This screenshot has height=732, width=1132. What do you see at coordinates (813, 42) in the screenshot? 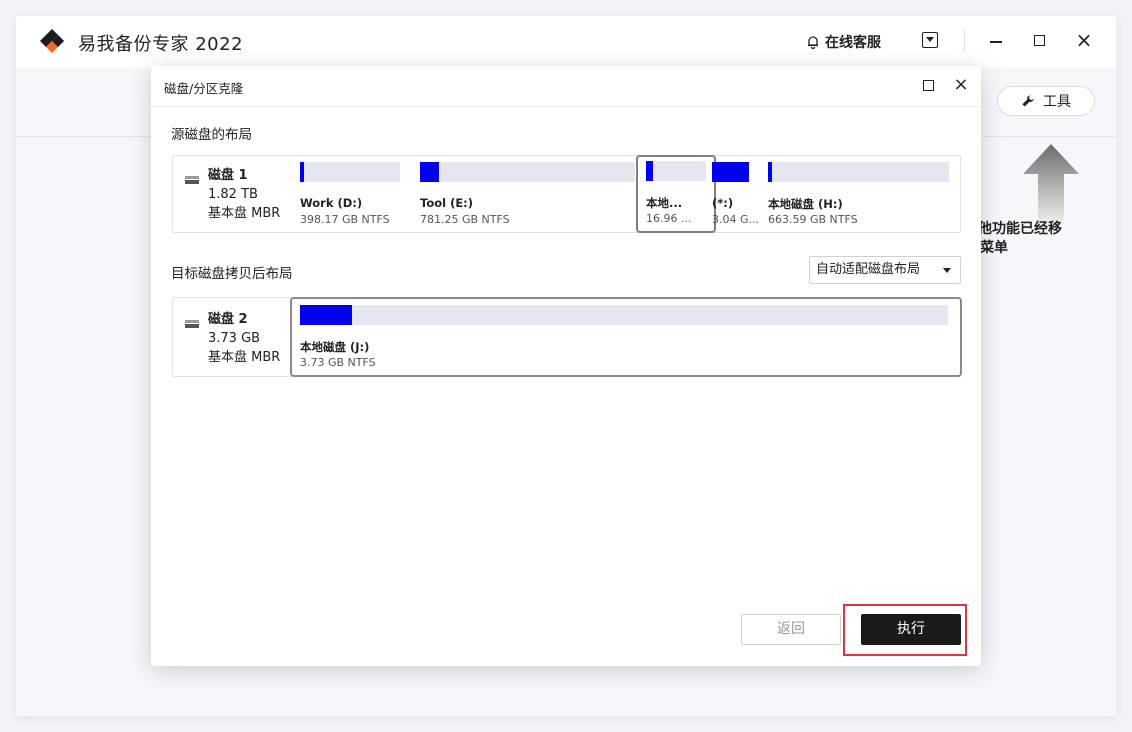
I see `bell-icon` at bounding box center [813, 42].